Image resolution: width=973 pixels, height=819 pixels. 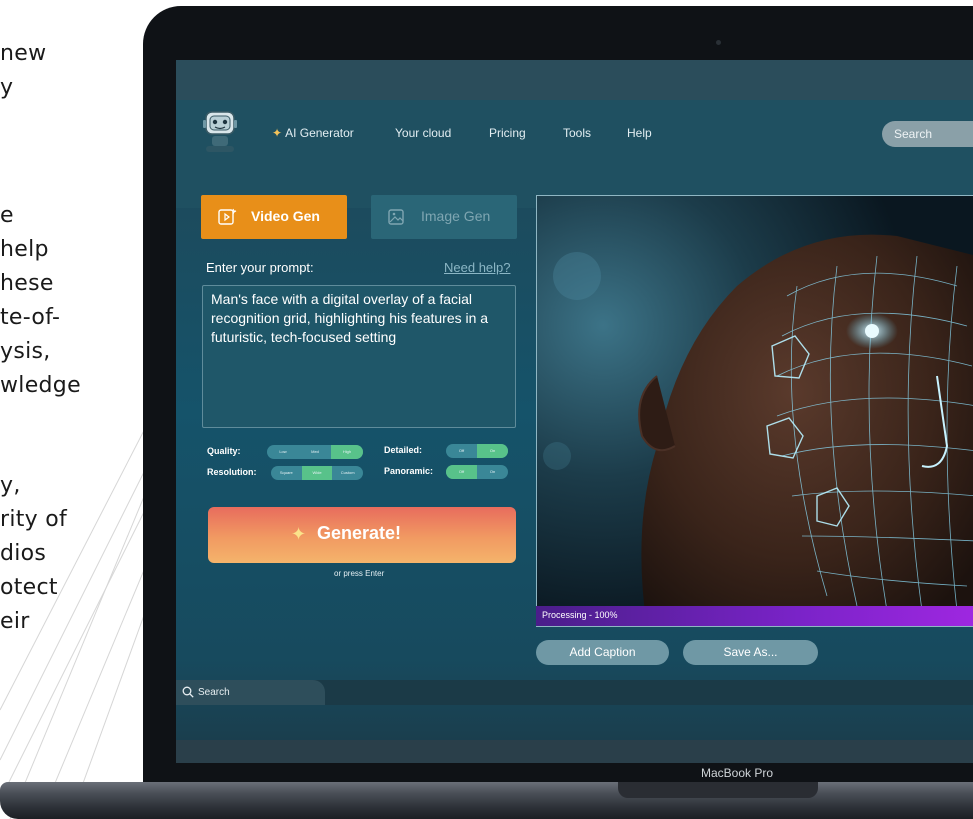 I want to click on nav-ai-generator: ✦ AI Generator, so click(x=313, y=133).